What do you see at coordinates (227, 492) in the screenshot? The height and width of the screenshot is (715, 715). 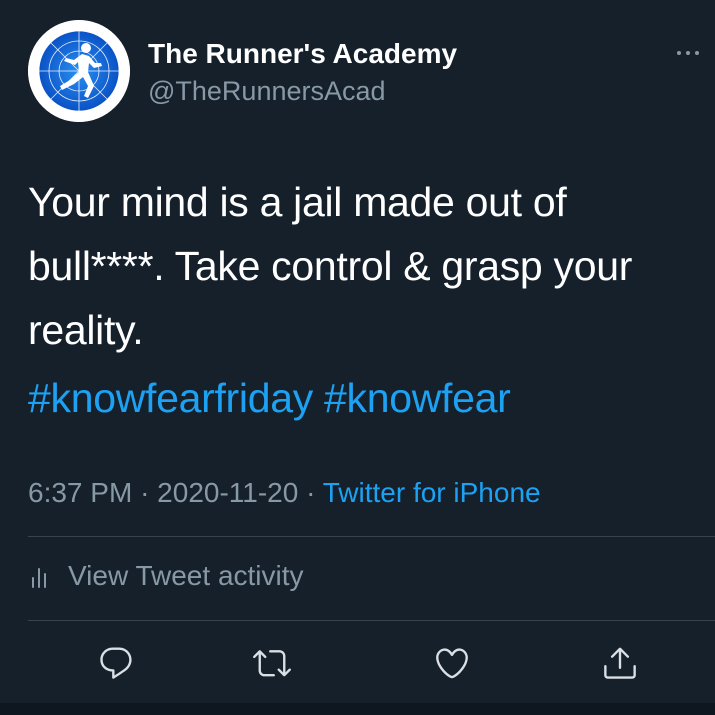 I see `tweet-date: 2020-11-20` at bounding box center [227, 492].